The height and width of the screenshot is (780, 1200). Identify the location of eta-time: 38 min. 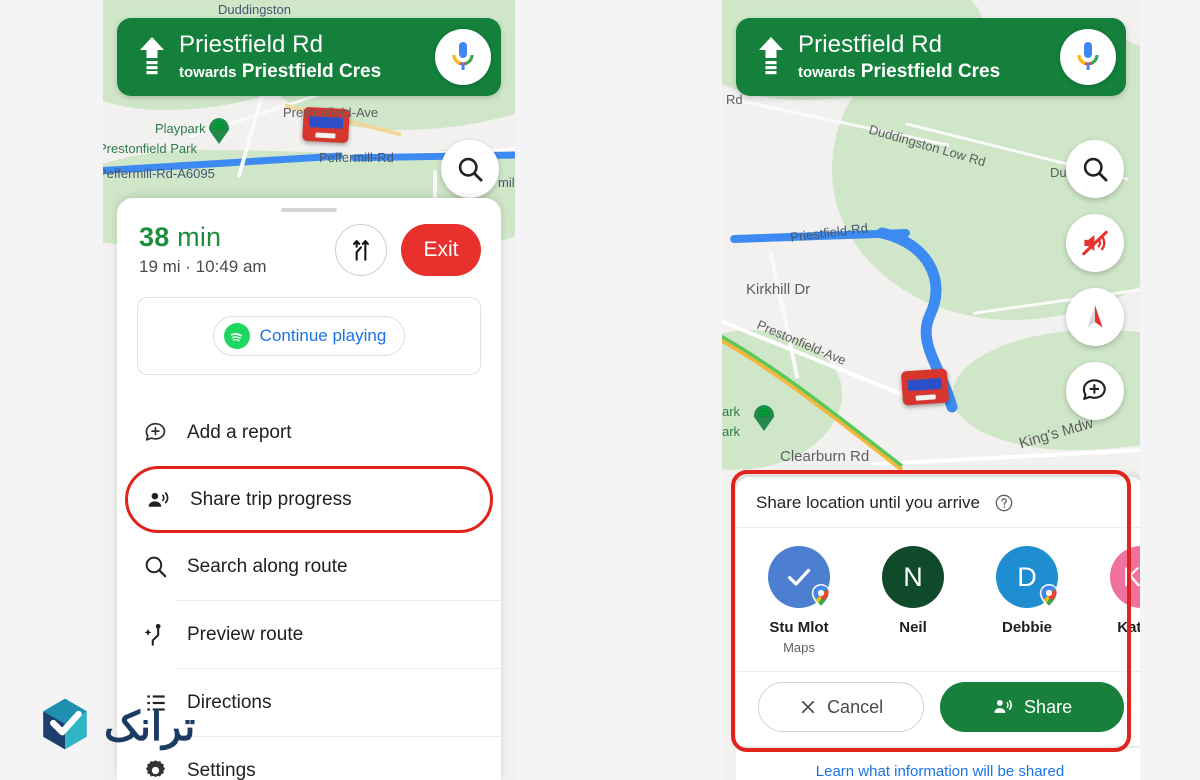
(237, 237).